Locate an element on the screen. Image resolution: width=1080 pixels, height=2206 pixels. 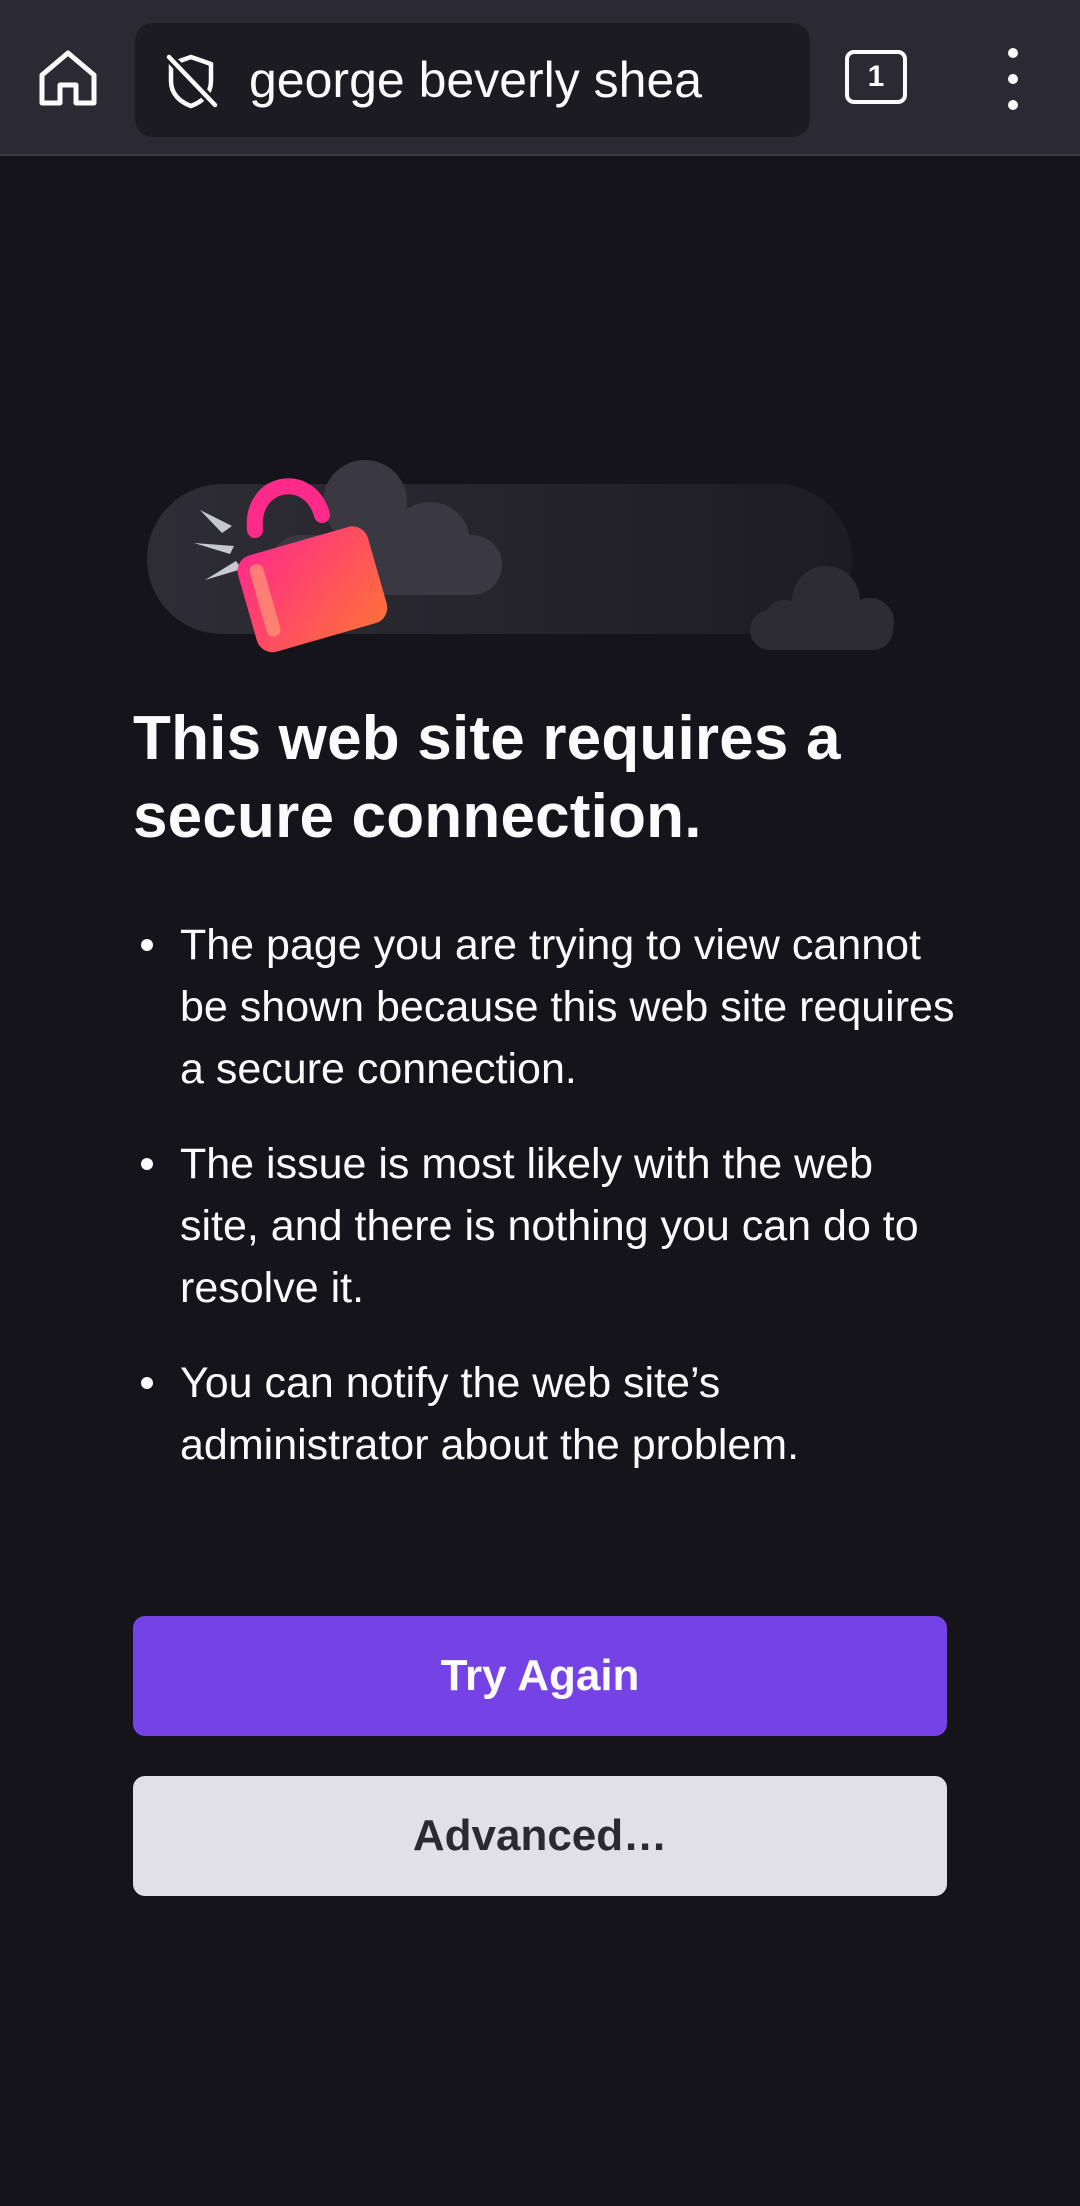
broken-lock-illustration is located at coordinates (520, 556).